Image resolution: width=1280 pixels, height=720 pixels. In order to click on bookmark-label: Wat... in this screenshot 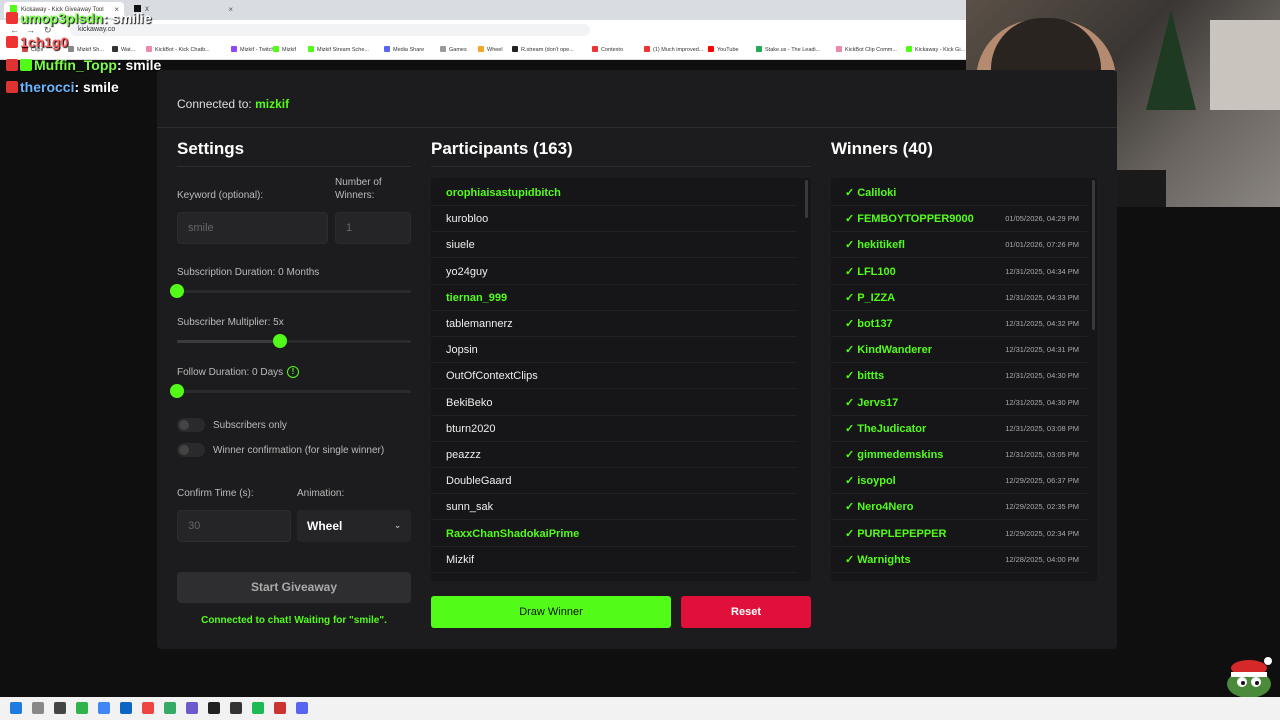, I will do `click(128, 50)`.